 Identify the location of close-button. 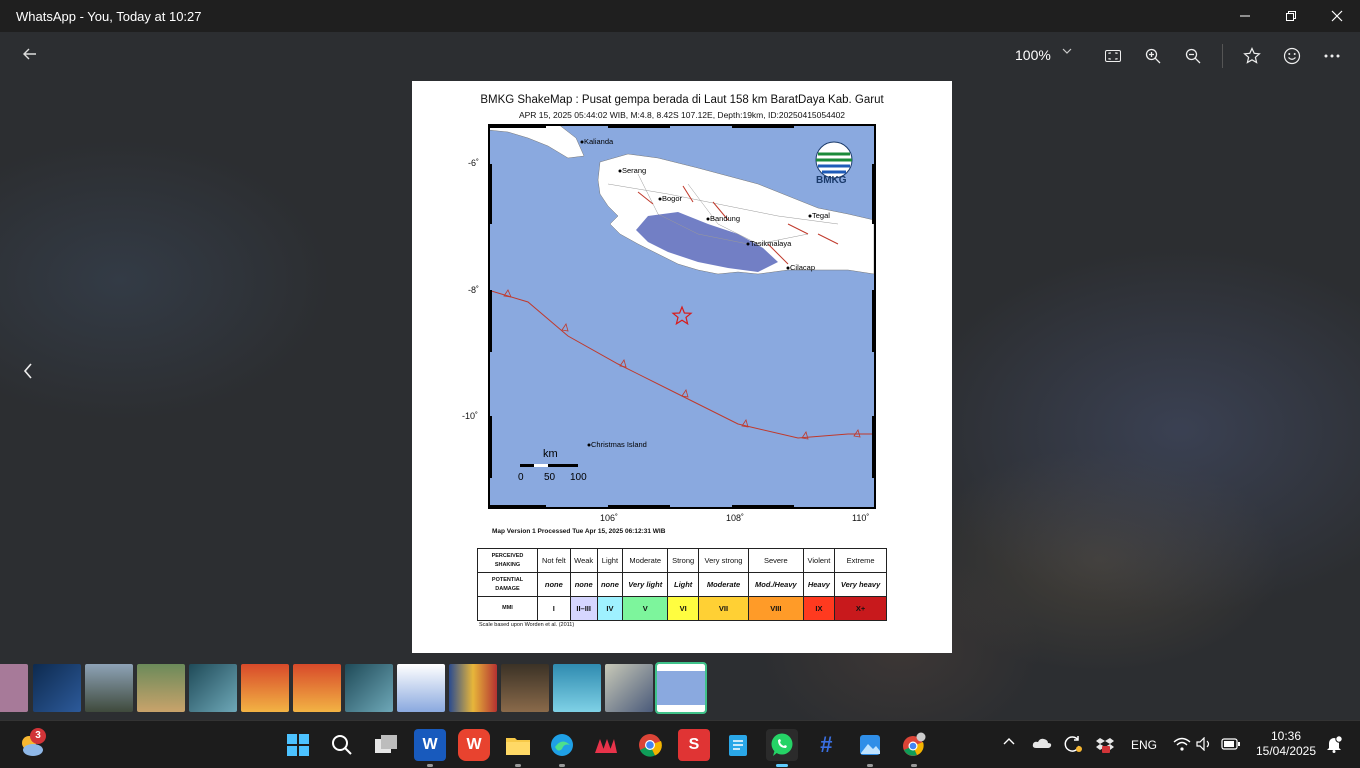
(1337, 16).